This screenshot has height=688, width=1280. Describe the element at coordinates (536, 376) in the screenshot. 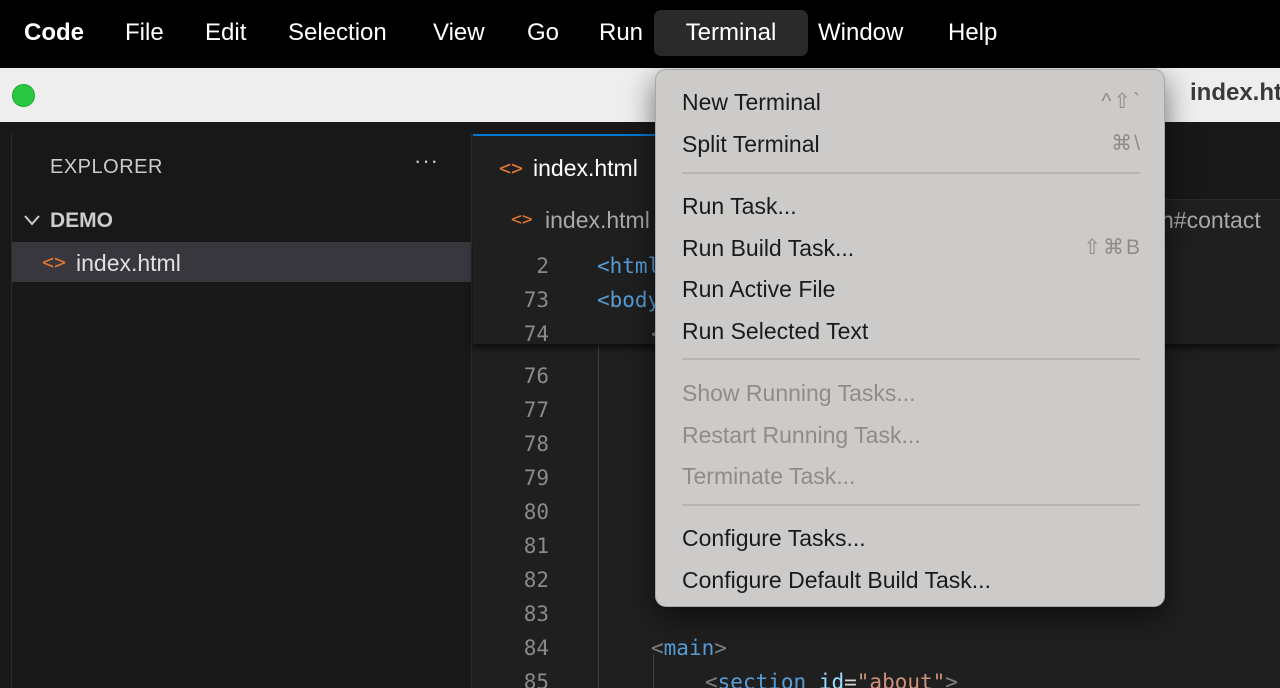

I see `line-number: 76` at that location.